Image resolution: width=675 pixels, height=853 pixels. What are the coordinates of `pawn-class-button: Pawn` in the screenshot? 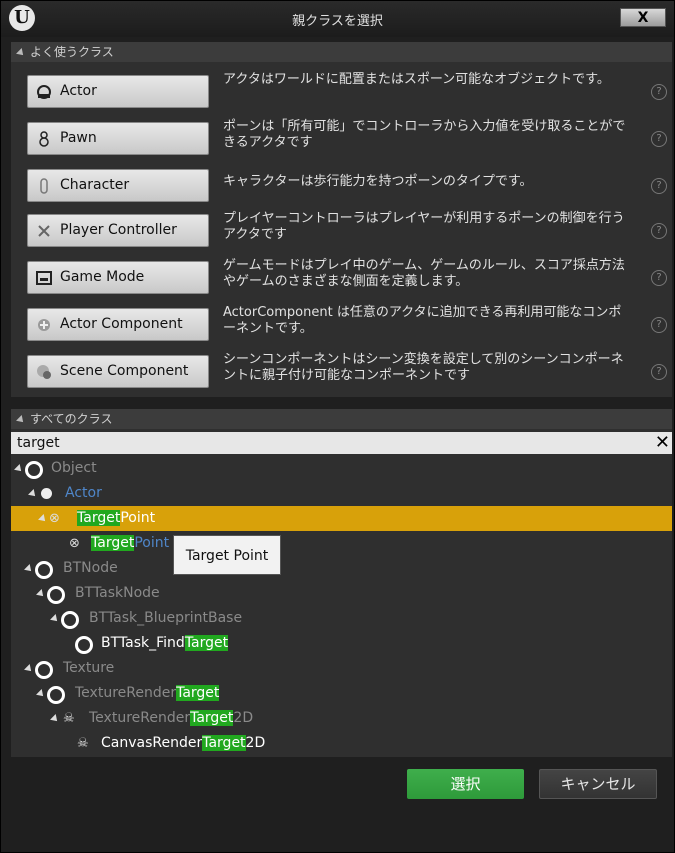 It's located at (118, 138).